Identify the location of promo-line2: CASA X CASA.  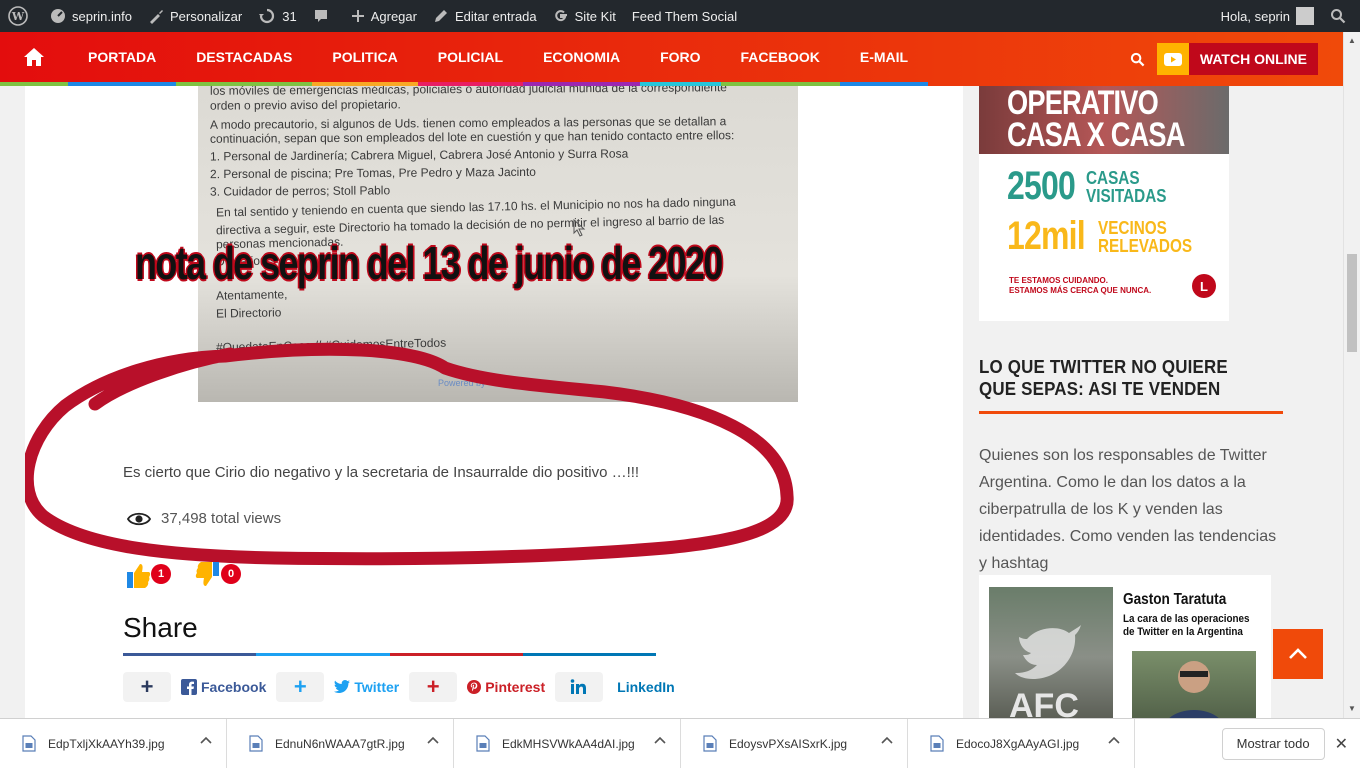
(1096, 135).